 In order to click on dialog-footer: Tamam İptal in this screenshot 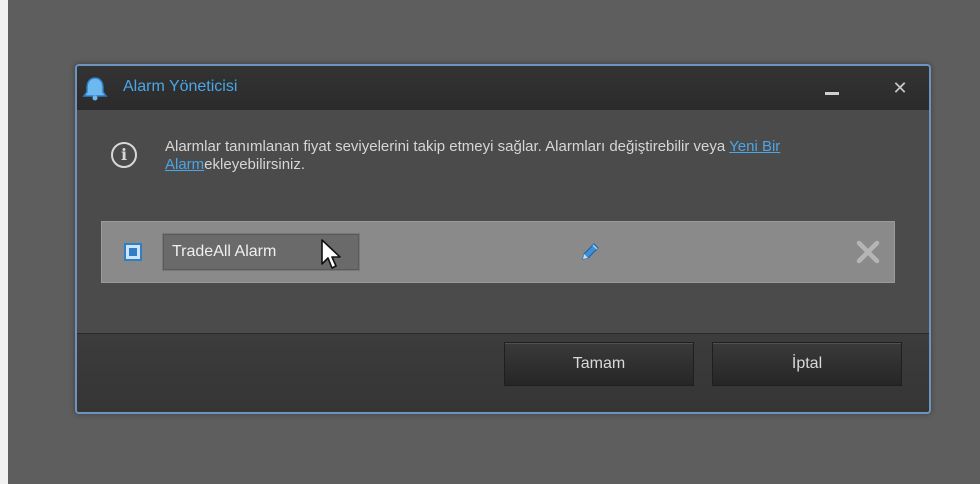, I will do `click(503, 372)`.